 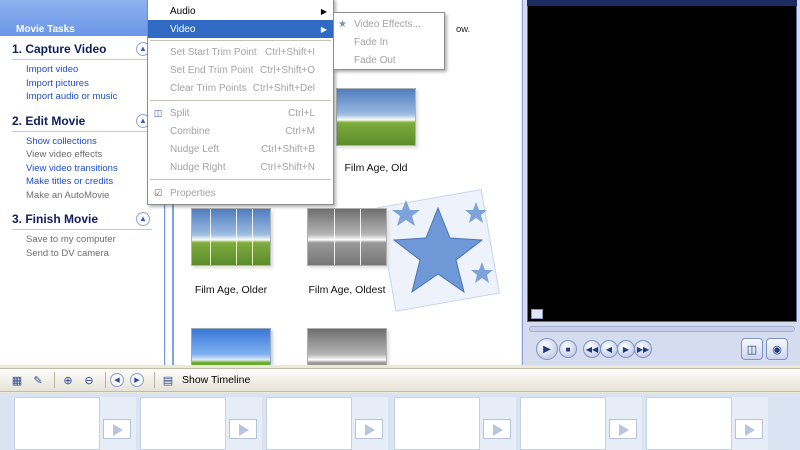 What do you see at coordinates (82, 240) in the screenshot?
I see `save-to-computer-link: Save to my computer` at bounding box center [82, 240].